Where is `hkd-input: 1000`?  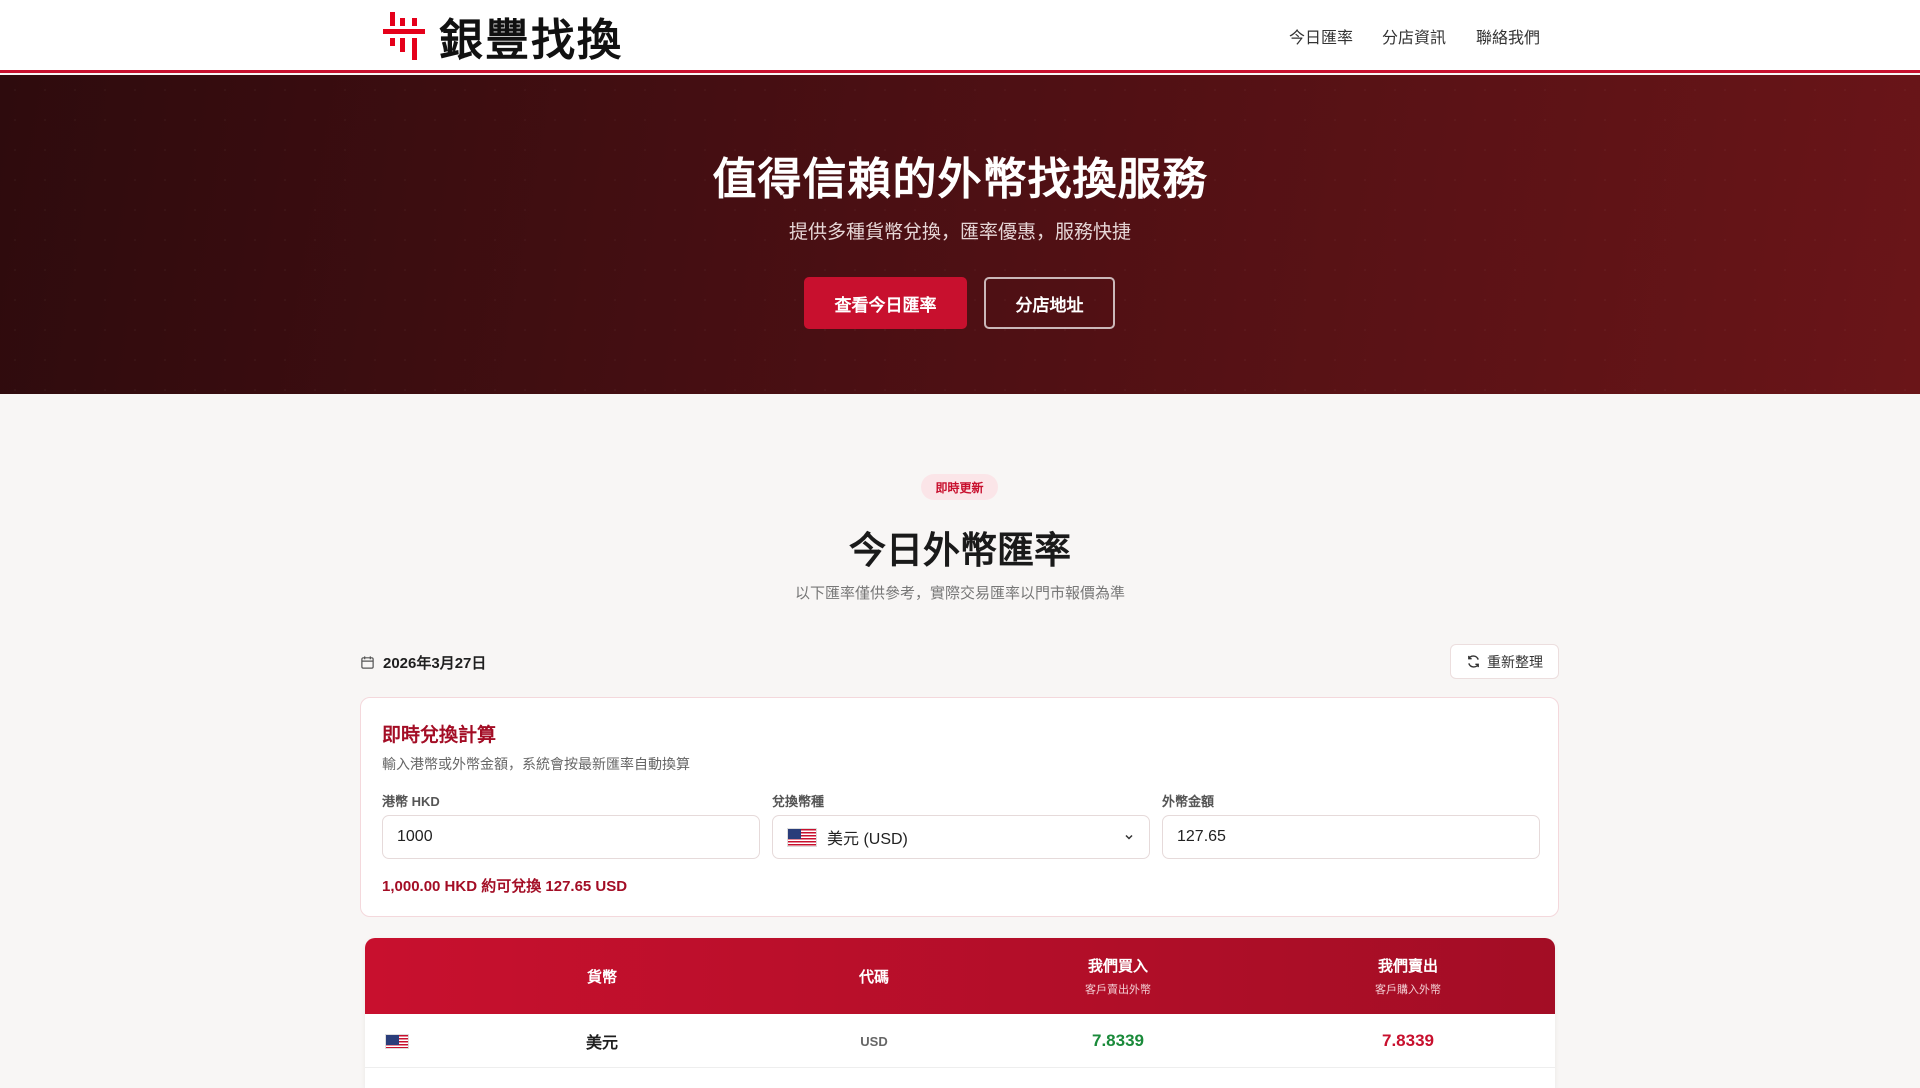 hkd-input: 1000 is located at coordinates (571, 837).